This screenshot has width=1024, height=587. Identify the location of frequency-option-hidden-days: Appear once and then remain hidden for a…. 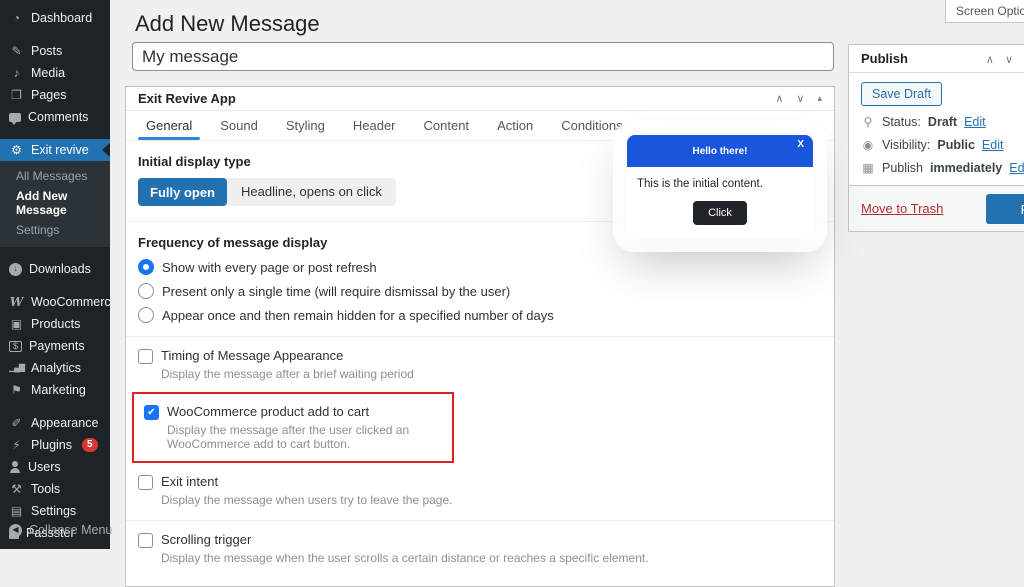
(480, 315).